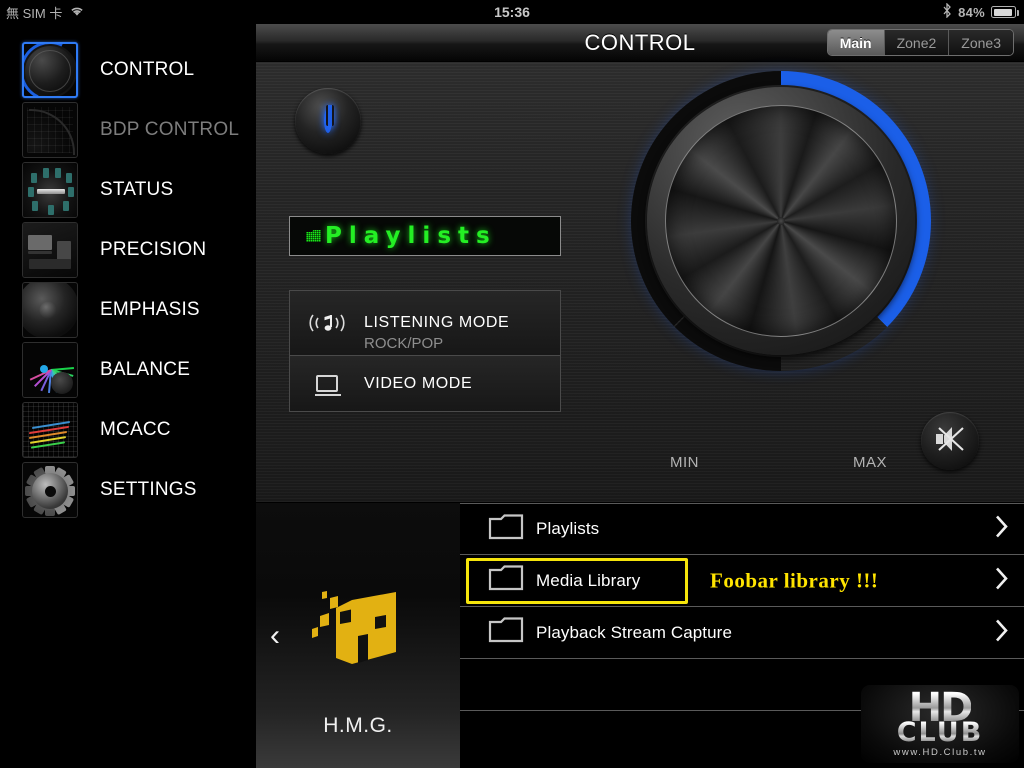 This screenshot has width=1024, height=768. What do you see at coordinates (147, 69) in the screenshot?
I see `sidebar-item-label: CONTROL` at bounding box center [147, 69].